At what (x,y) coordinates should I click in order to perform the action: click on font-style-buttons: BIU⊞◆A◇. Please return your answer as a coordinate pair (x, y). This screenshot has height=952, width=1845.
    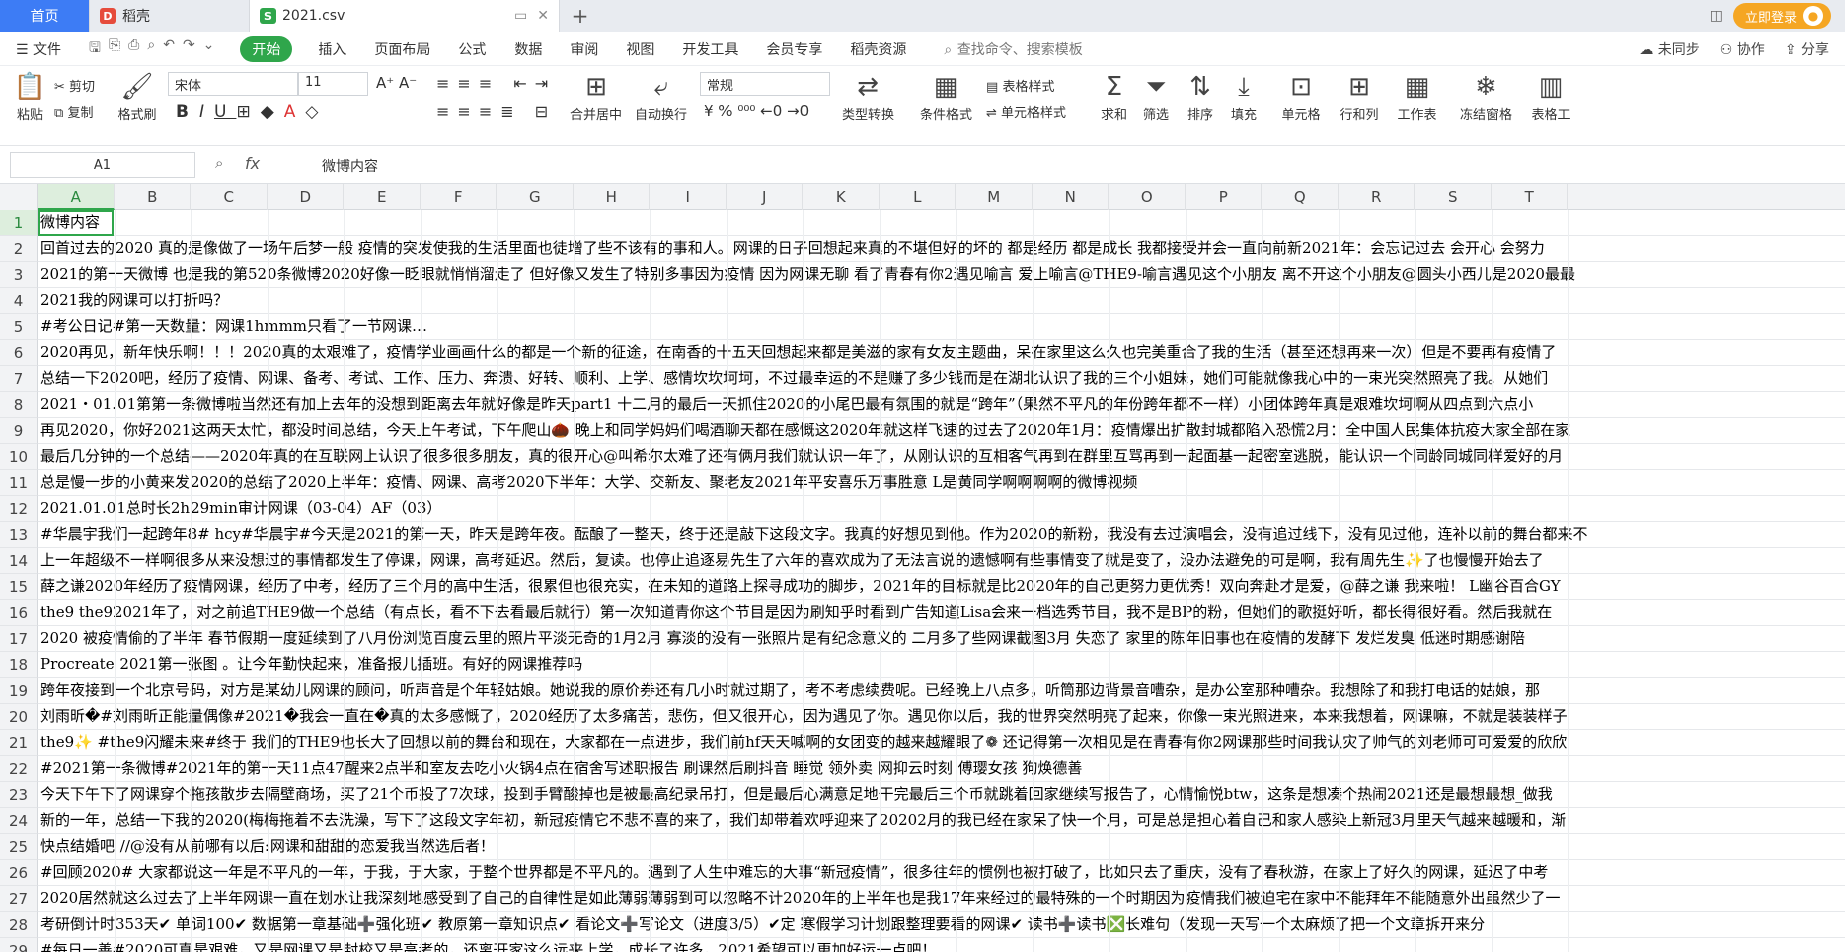
    Looking at the image, I should click on (252, 112).